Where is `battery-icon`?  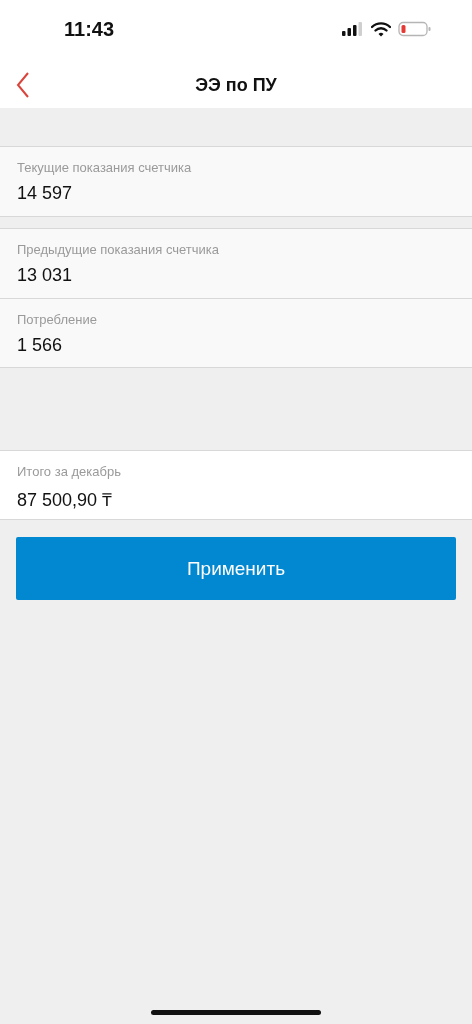
battery-icon is located at coordinates (415, 29).